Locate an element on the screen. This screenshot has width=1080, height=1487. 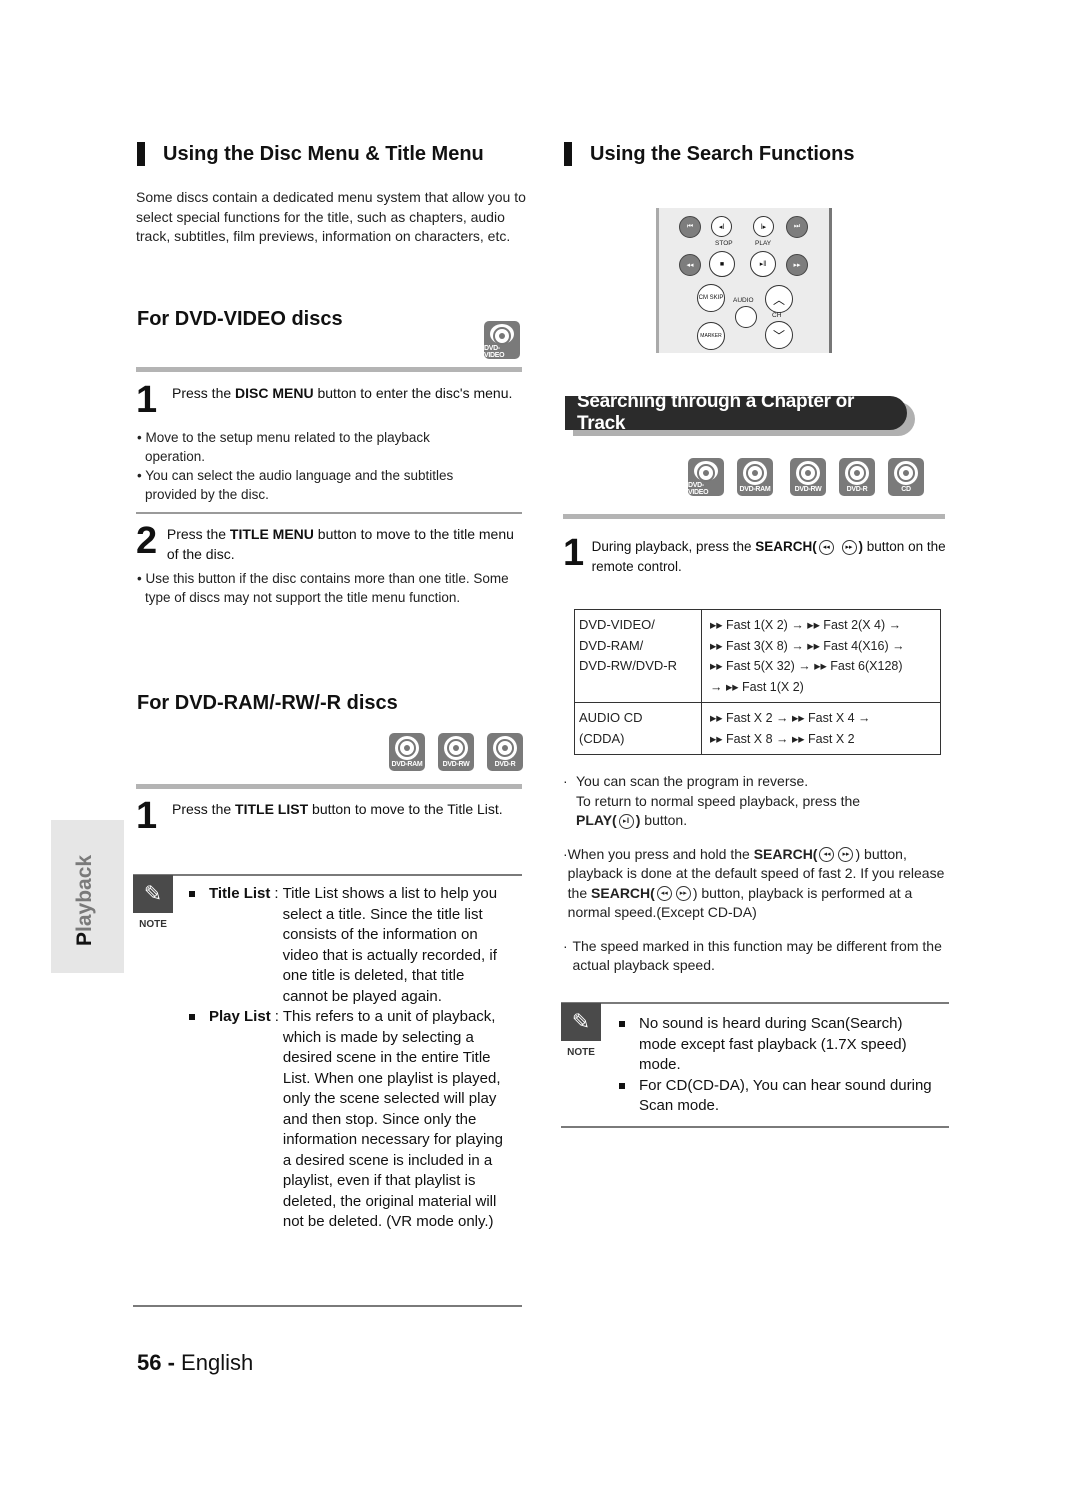
bullet-line: You can scan the program in reverse. is located at coordinates (692, 781).